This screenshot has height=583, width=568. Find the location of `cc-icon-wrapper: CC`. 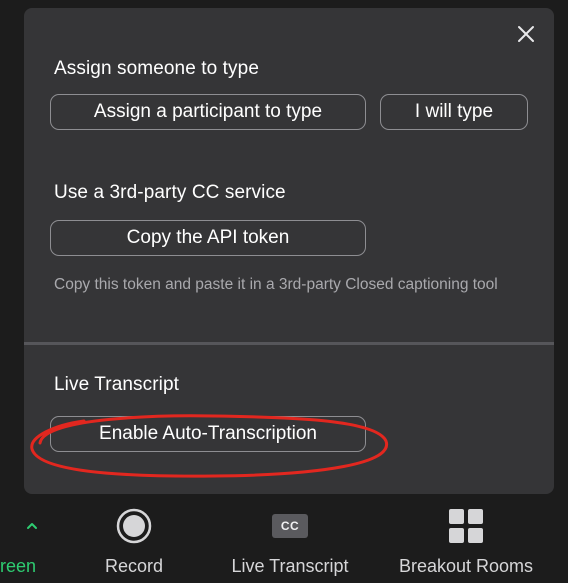

cc-icon-wrapper: CC is located at coordinates (290, 526).